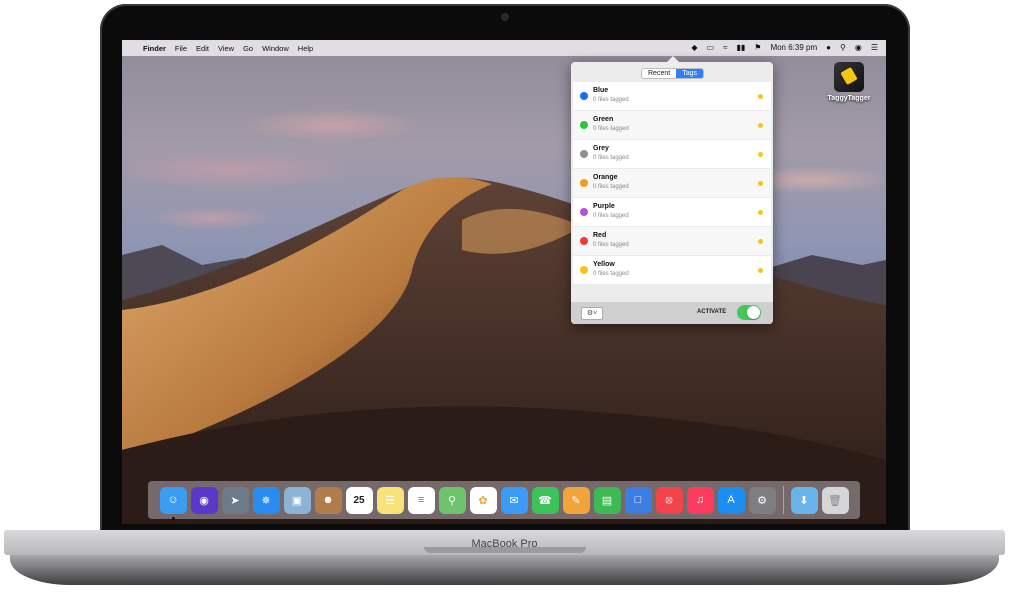 The image size is (1009, 600). I want to click on app-store-icon: A, so click(731, 500).